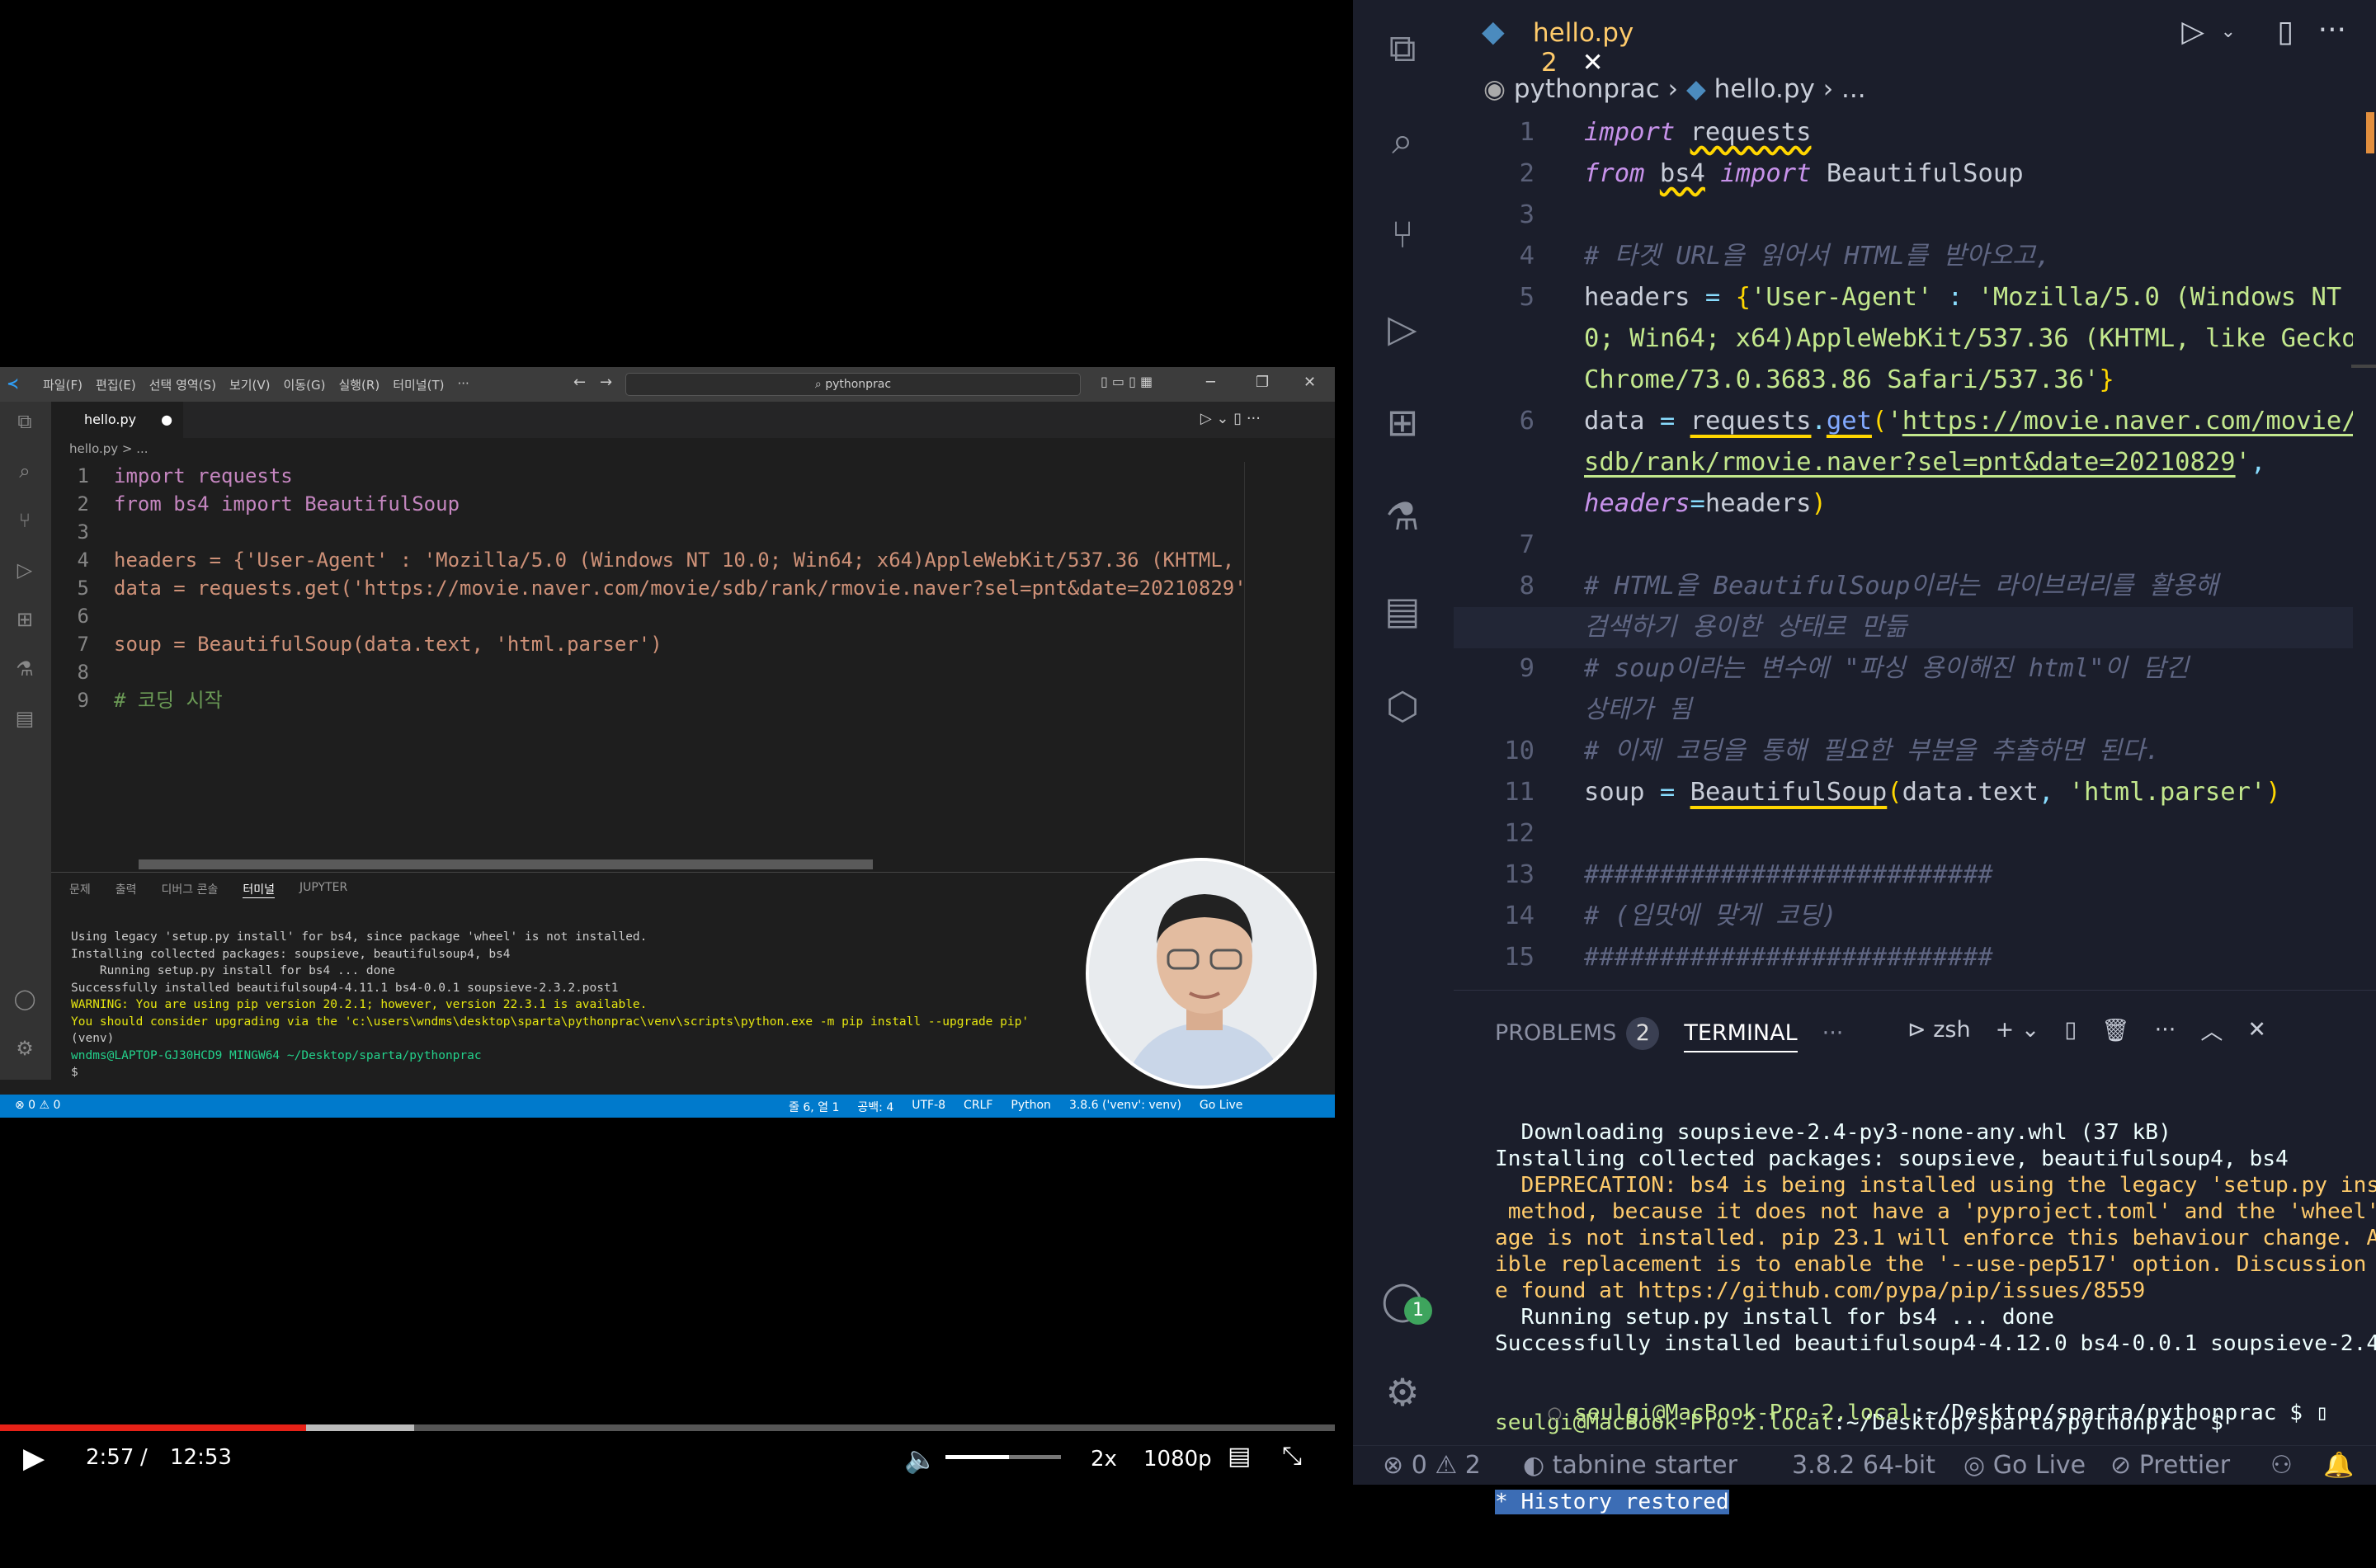 This screenshot has width=2376, height=1568. Describe the element at coordinates (1555, 1033) in the screenshot. I see `tab-problems: PROBLEMS` at that location.